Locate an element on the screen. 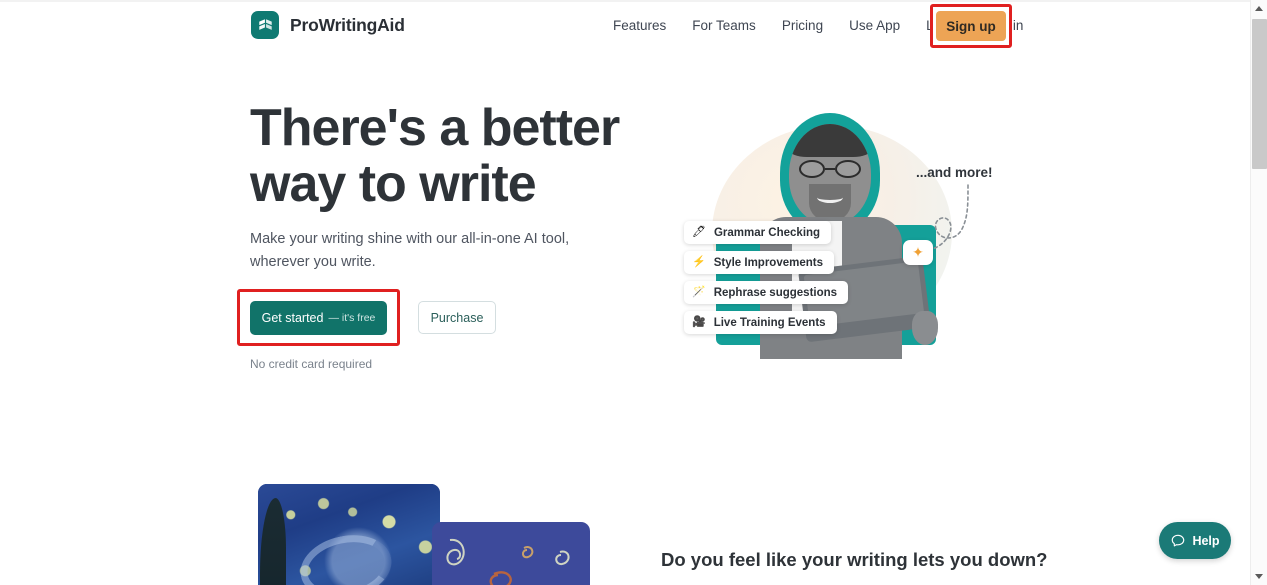 The image size is (1267, 585). person-smile is located at coordinates (830, 197).